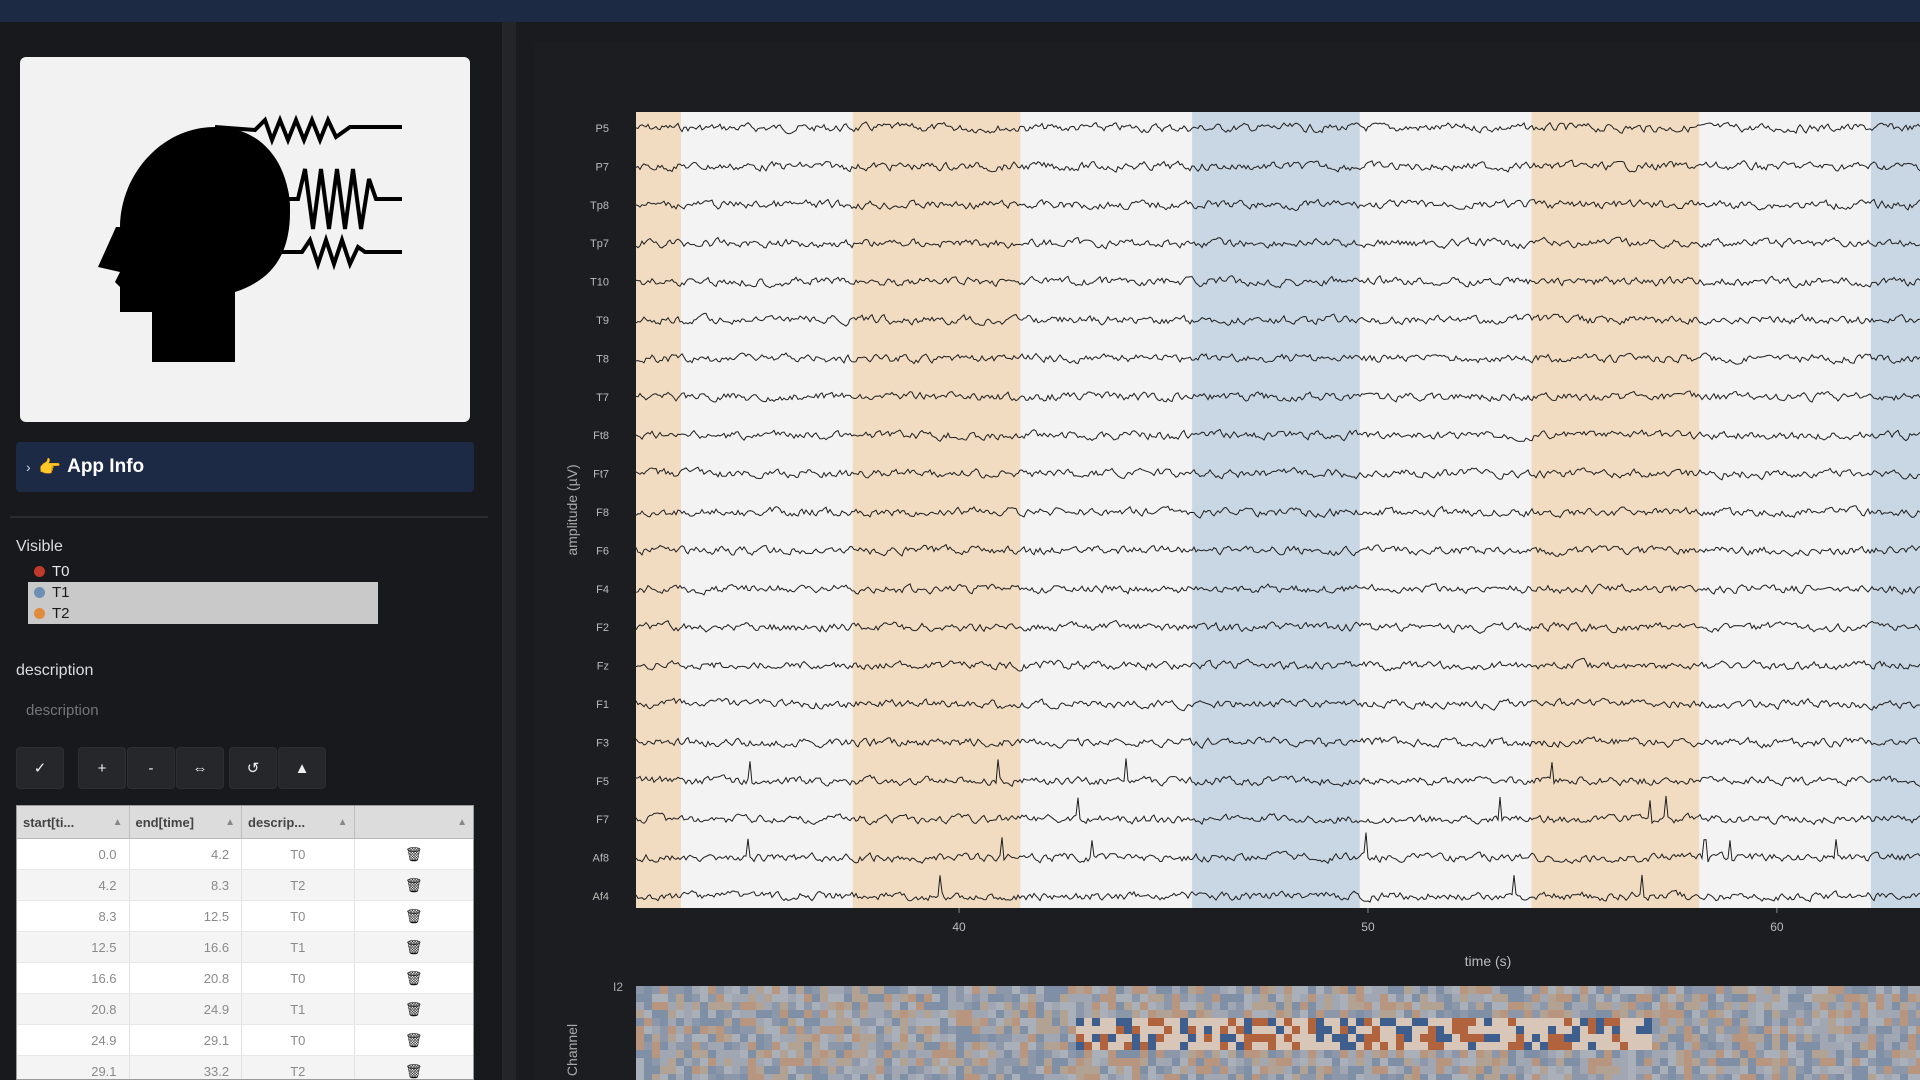 Image resolution: width=1920 pixels, height=1080 pixels. I want to click on cell-end: 4.2, so click(186, 854).